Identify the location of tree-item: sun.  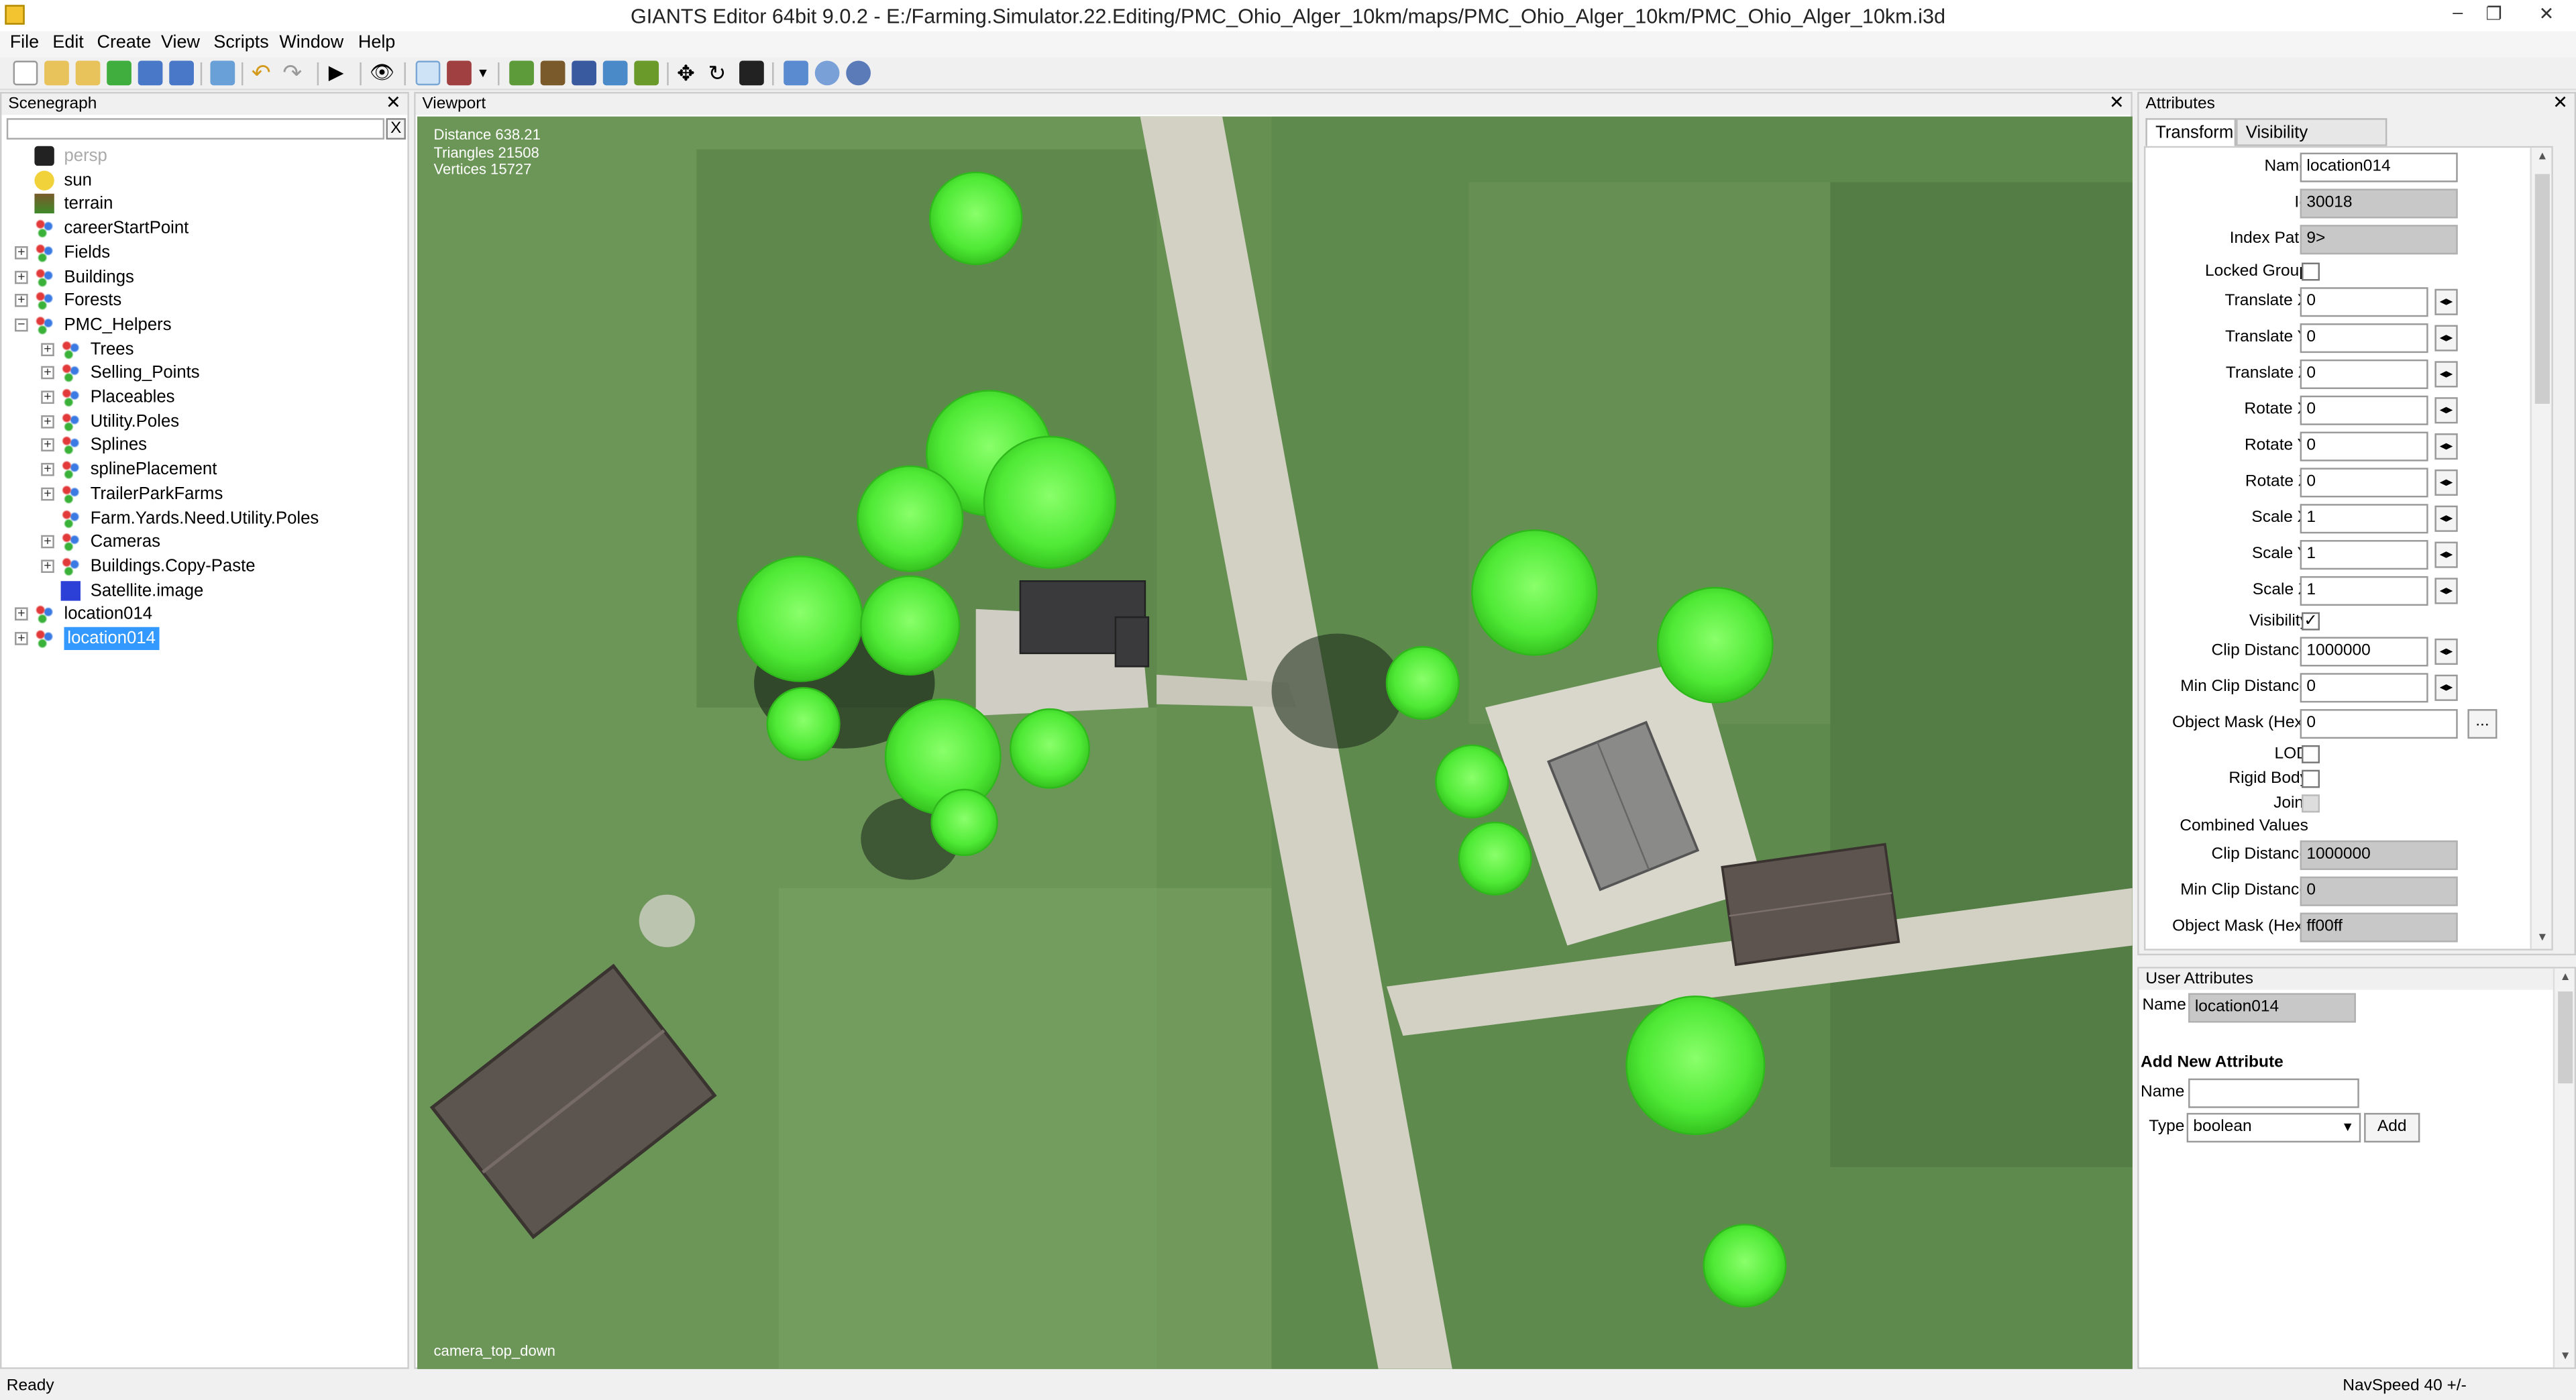
(202, 179).